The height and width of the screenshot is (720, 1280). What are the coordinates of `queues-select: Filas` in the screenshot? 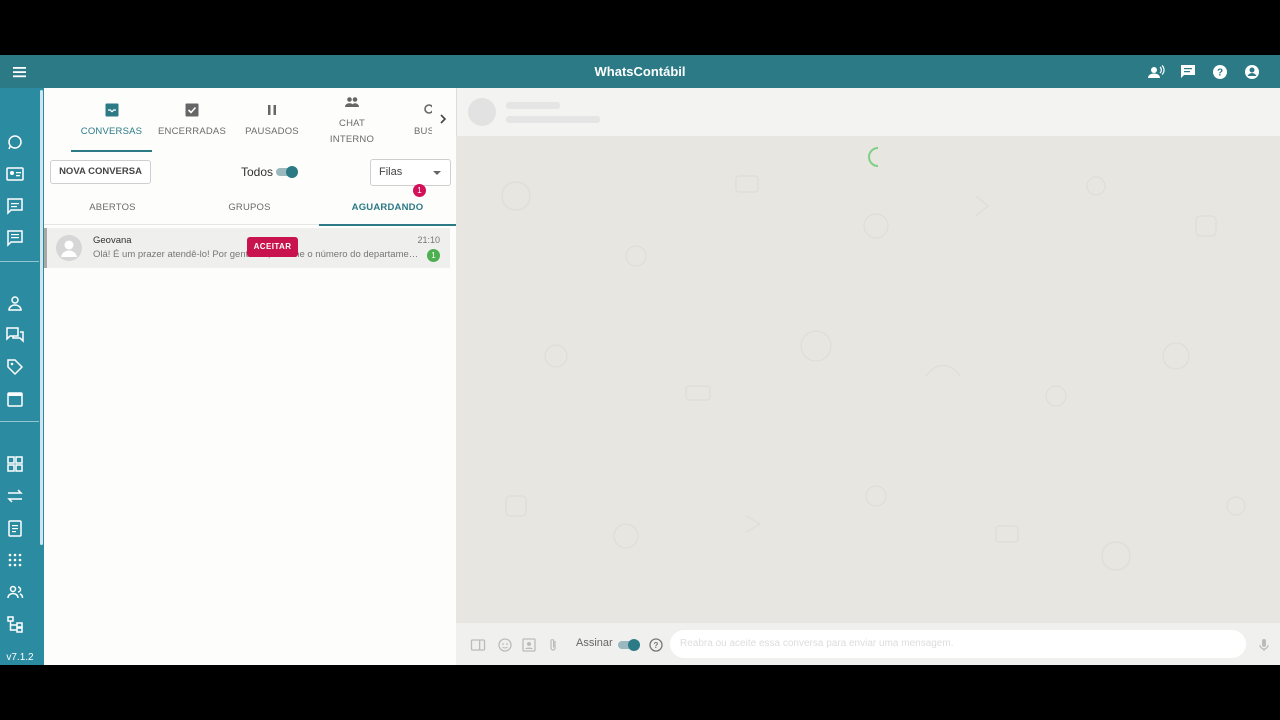 It's located at (410, 172).